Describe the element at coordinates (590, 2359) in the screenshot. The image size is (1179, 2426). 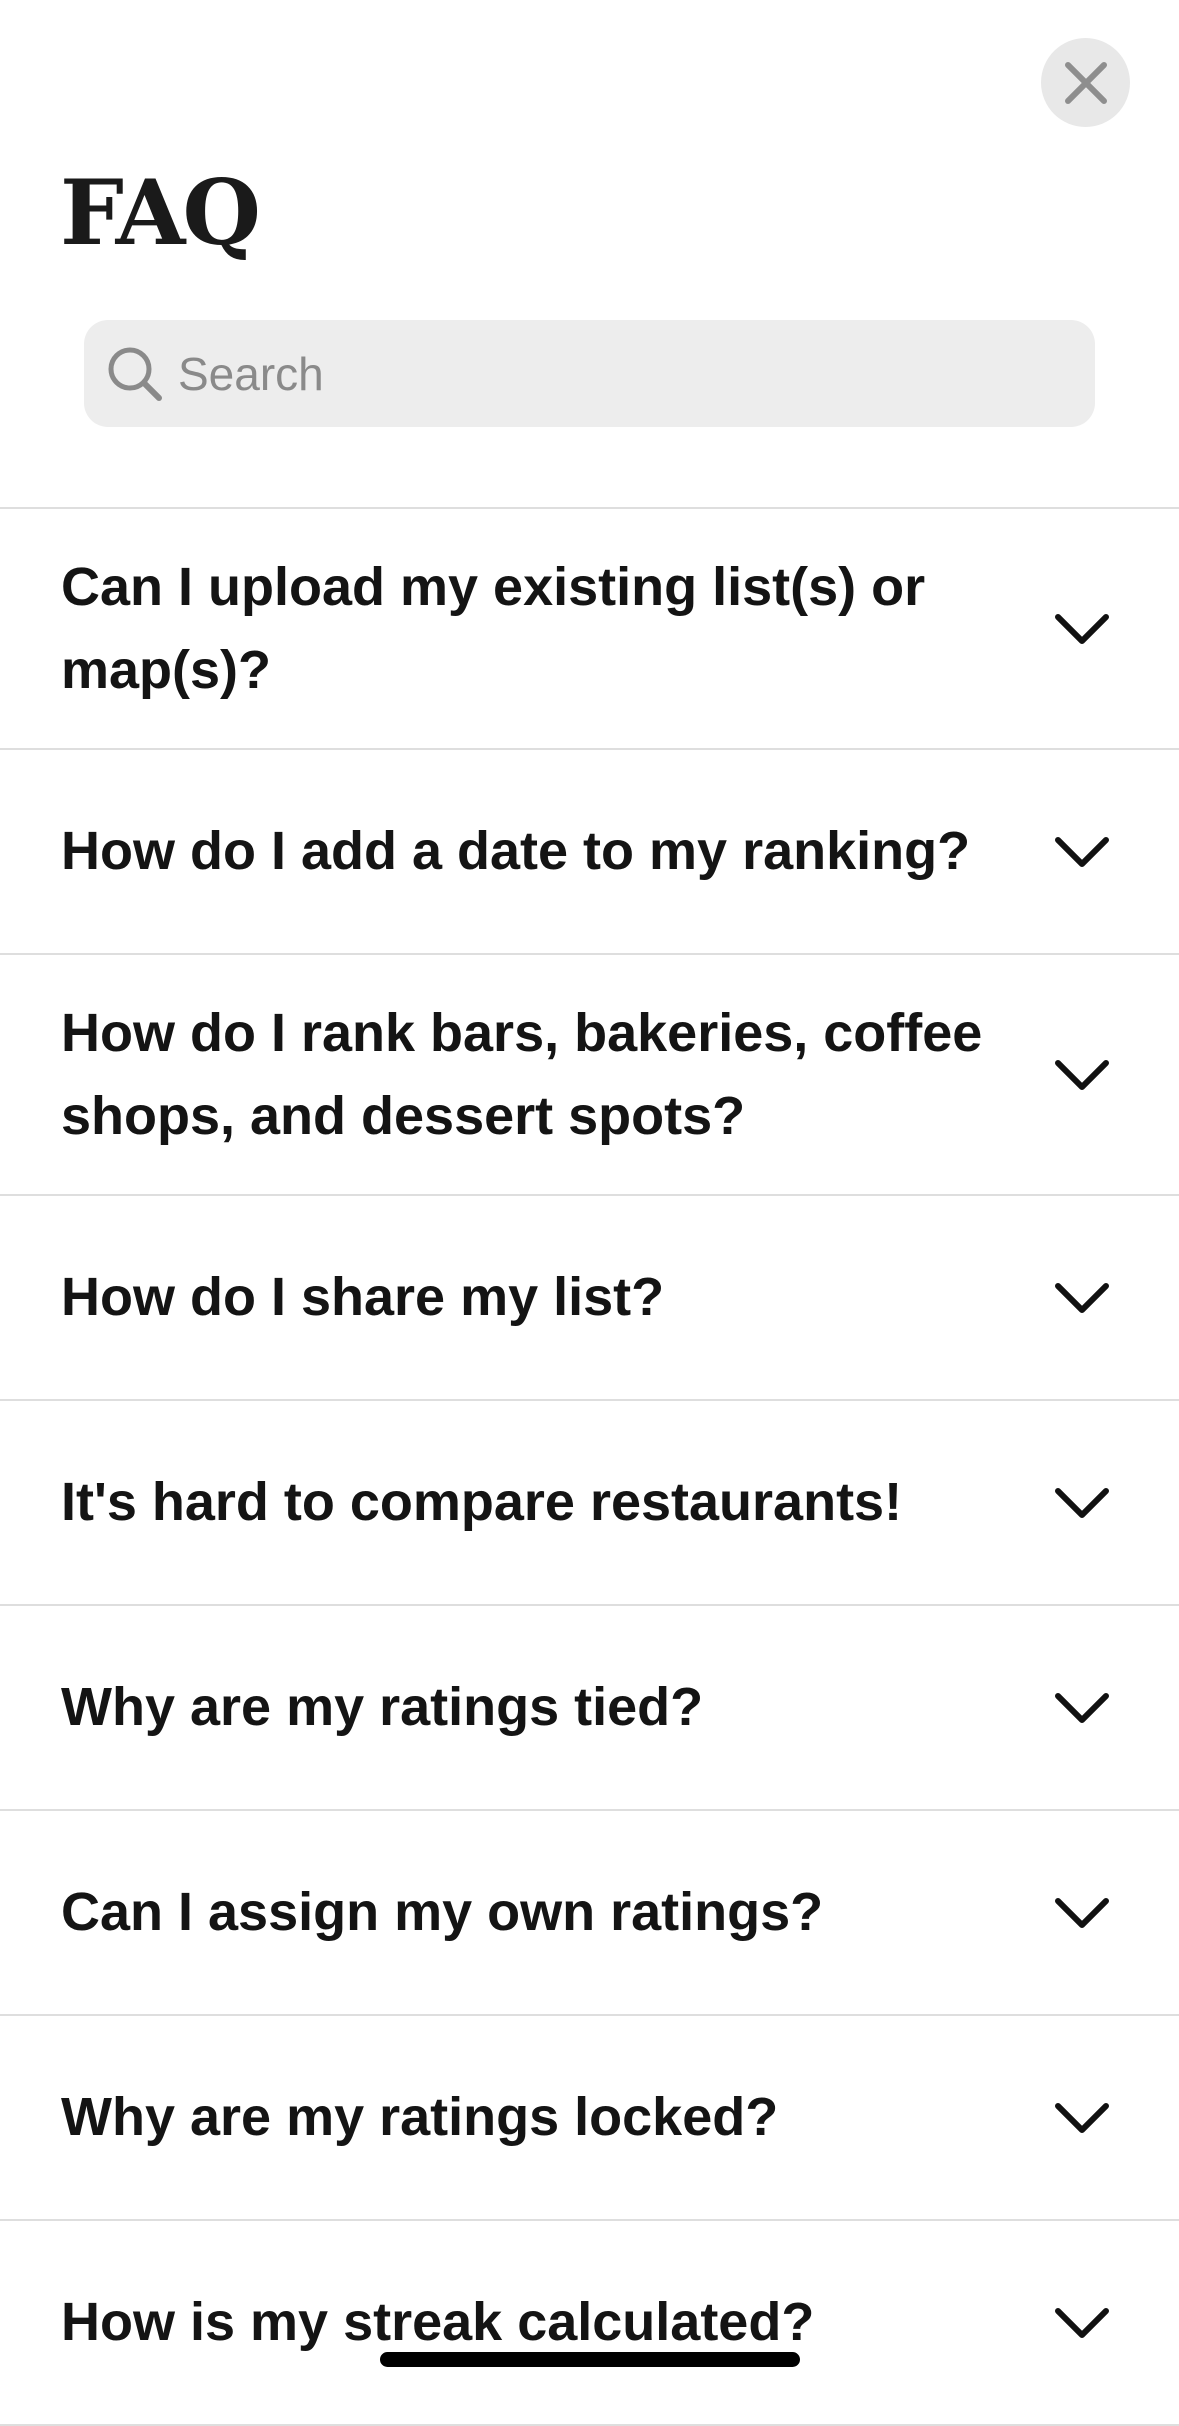
I see `home-indicator` at that location.